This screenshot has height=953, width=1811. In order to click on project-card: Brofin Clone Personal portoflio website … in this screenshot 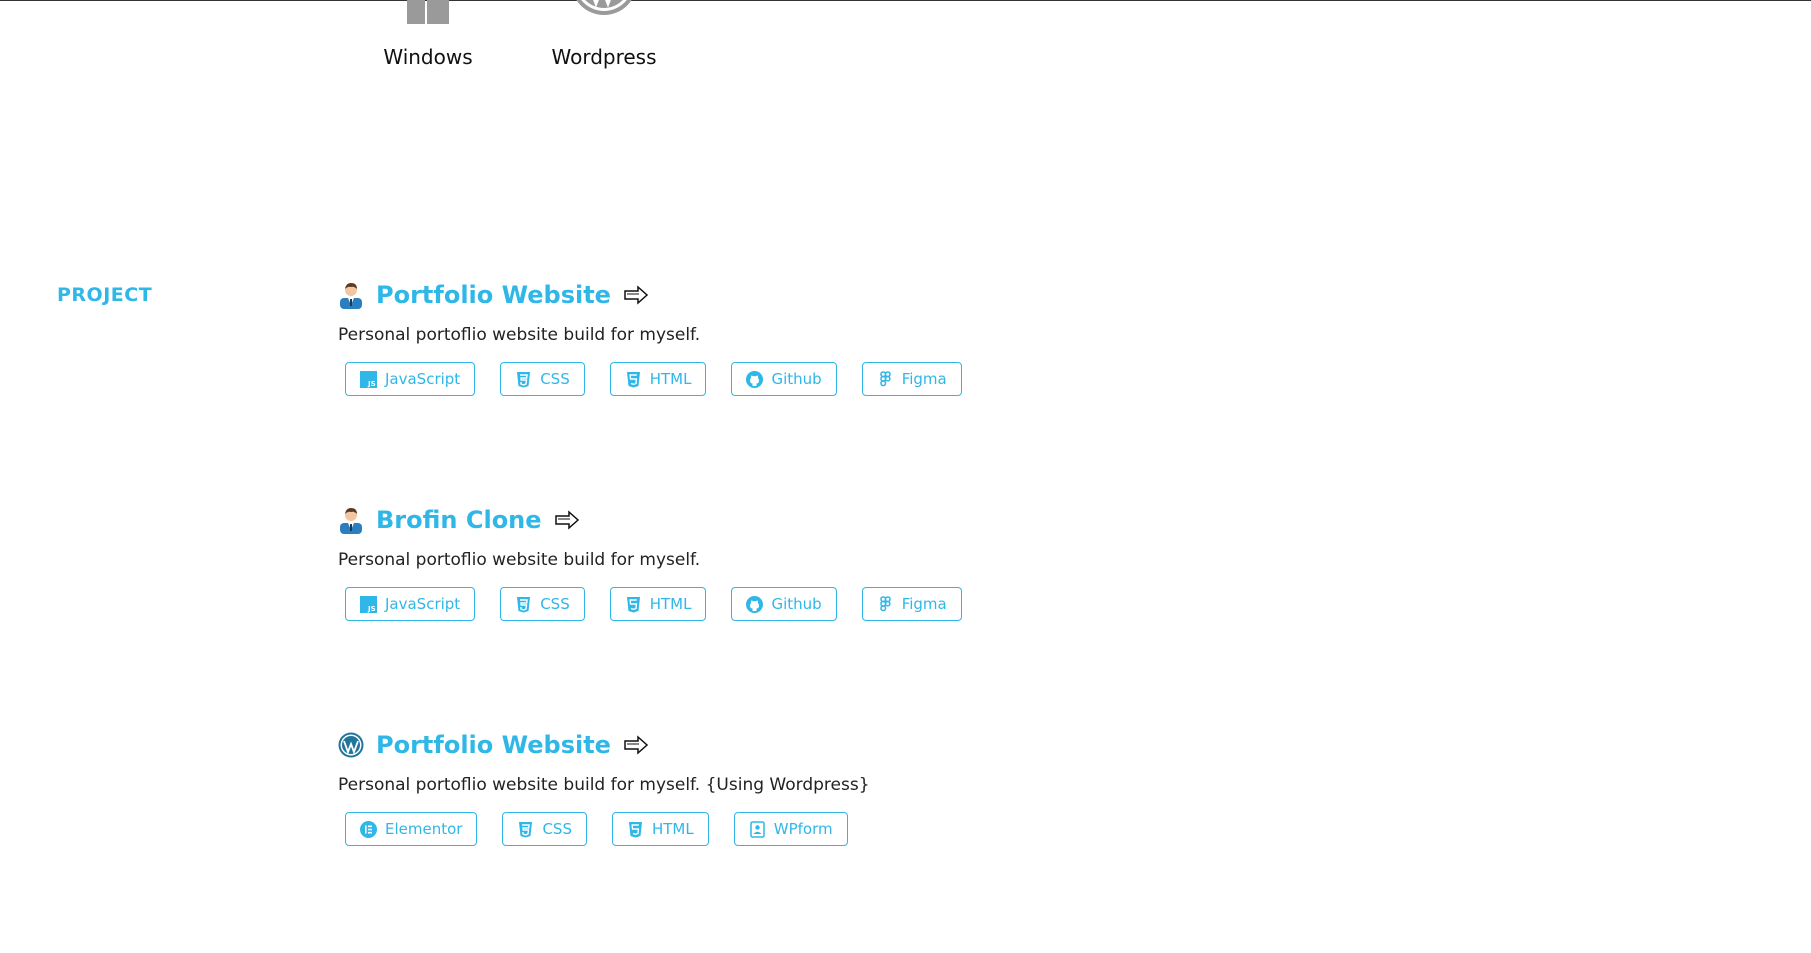, I will do `click(838, 615)`.